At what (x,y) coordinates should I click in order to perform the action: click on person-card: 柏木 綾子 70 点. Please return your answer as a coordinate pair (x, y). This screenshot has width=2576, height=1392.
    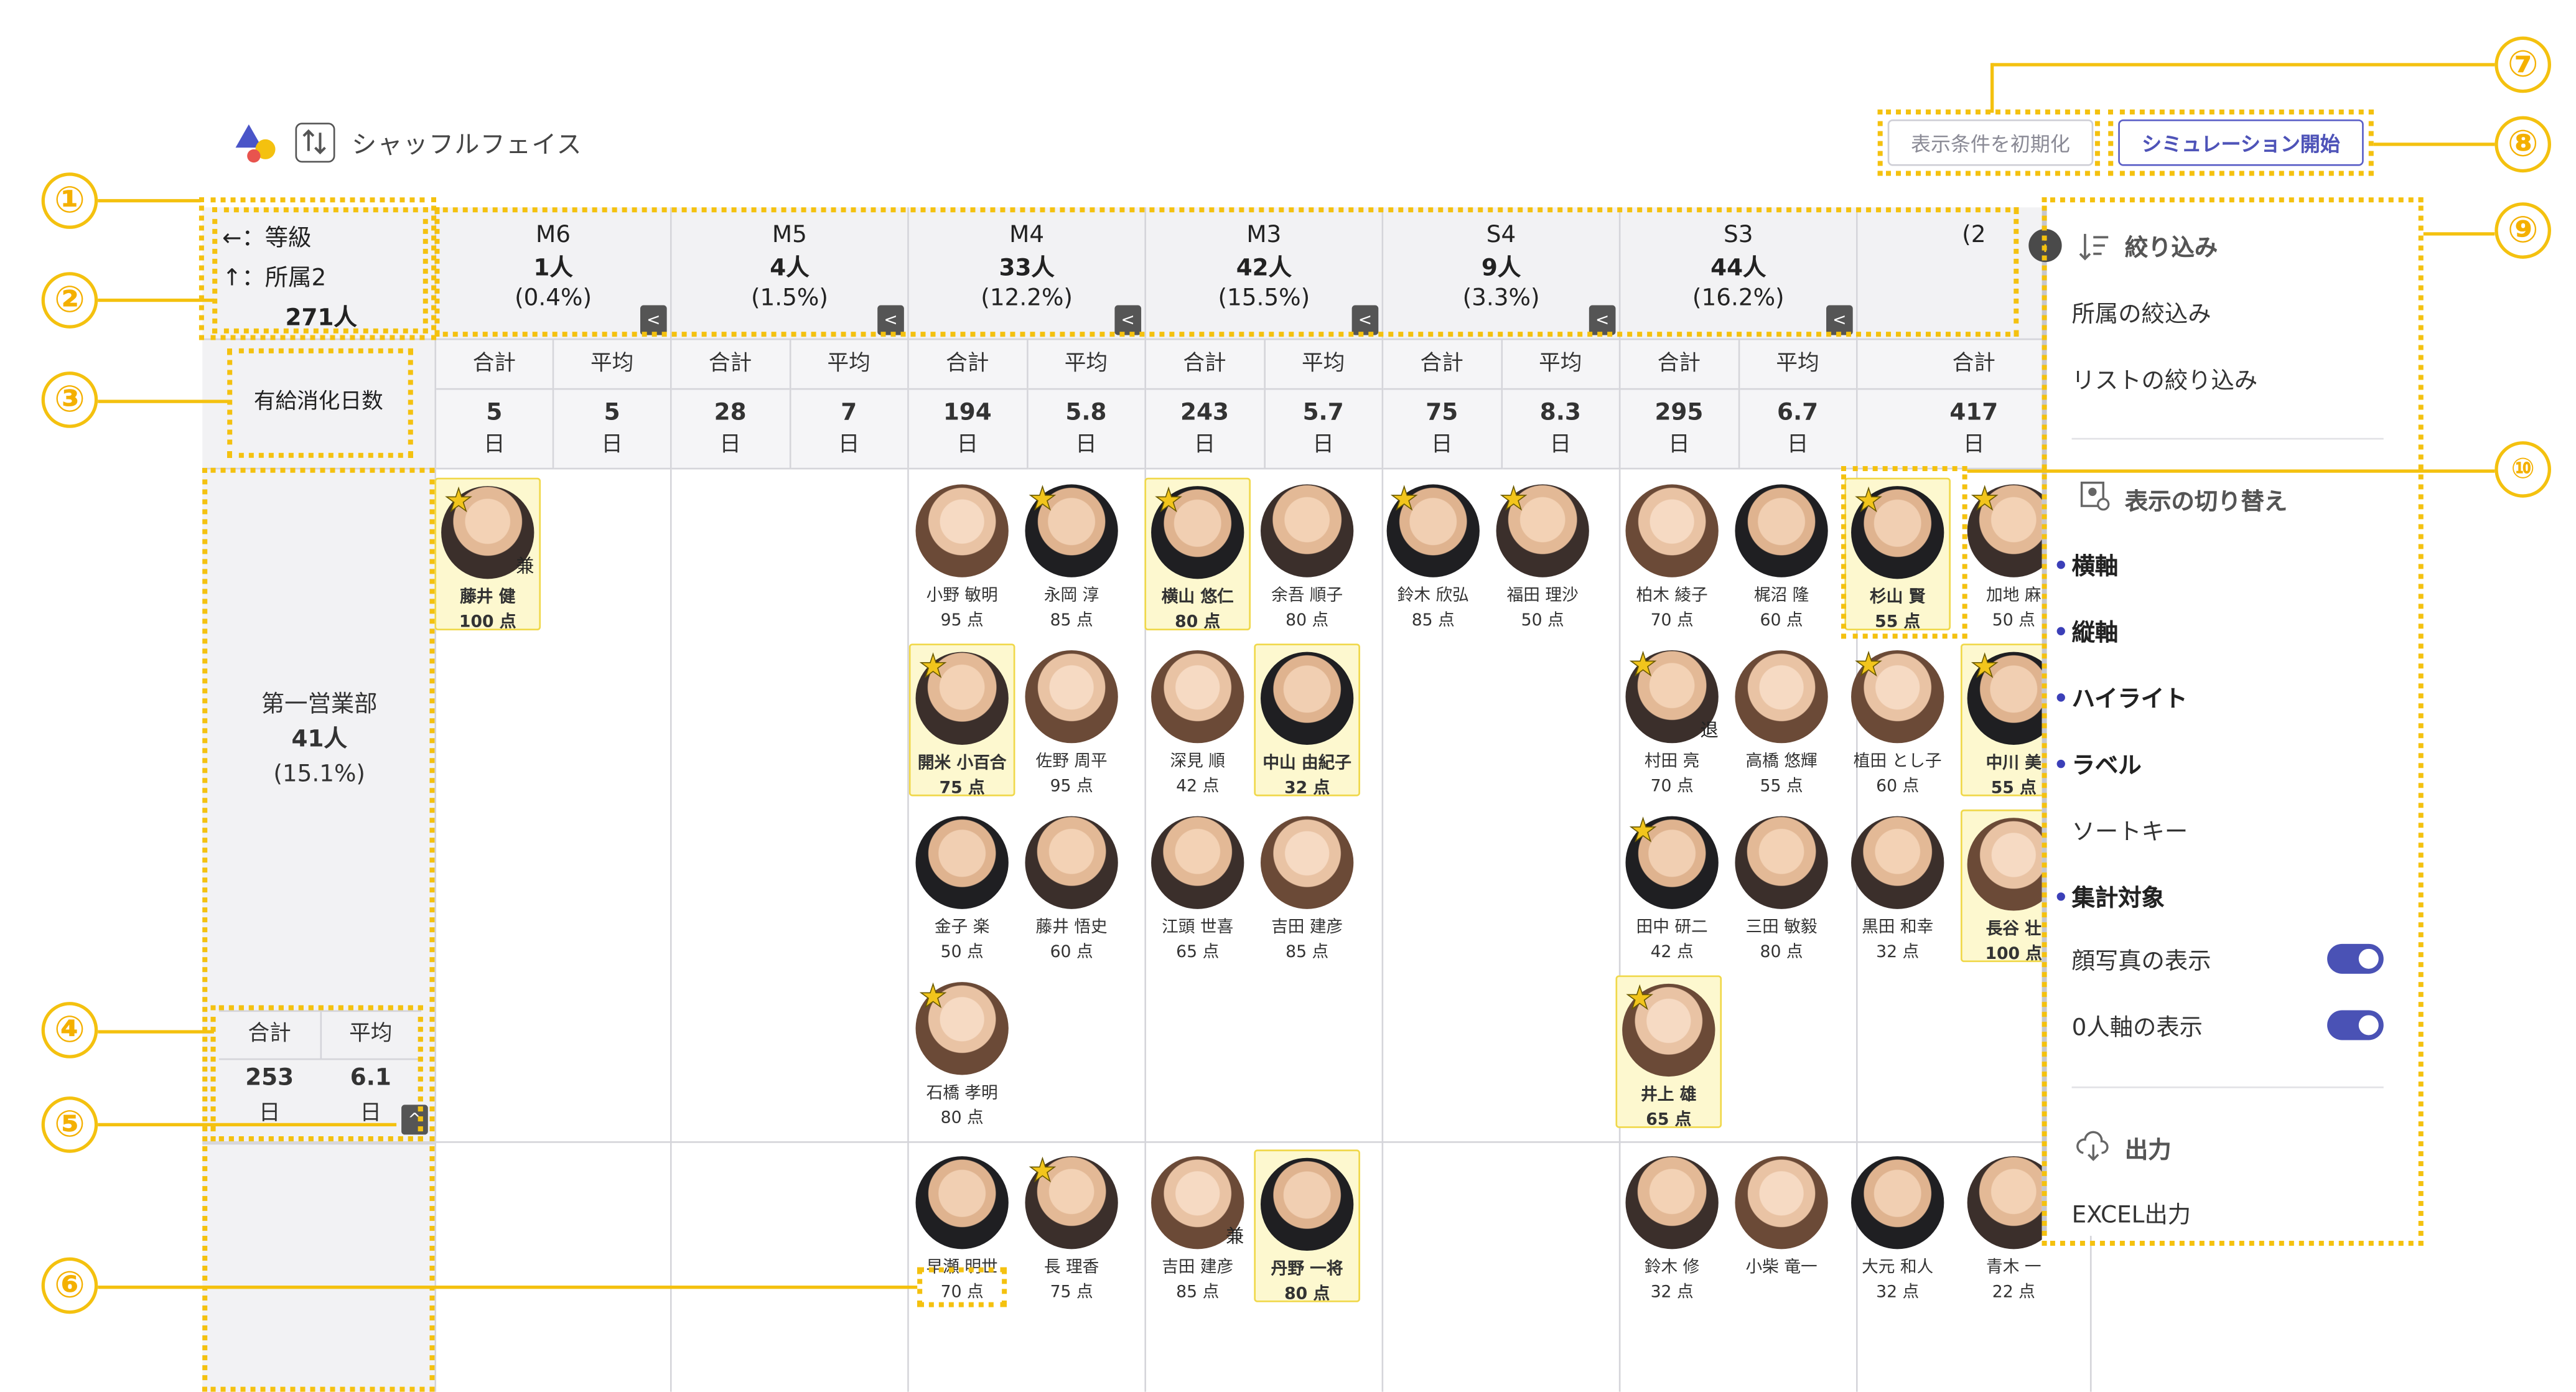
    Looking at the image, I should click on (1672, 554).